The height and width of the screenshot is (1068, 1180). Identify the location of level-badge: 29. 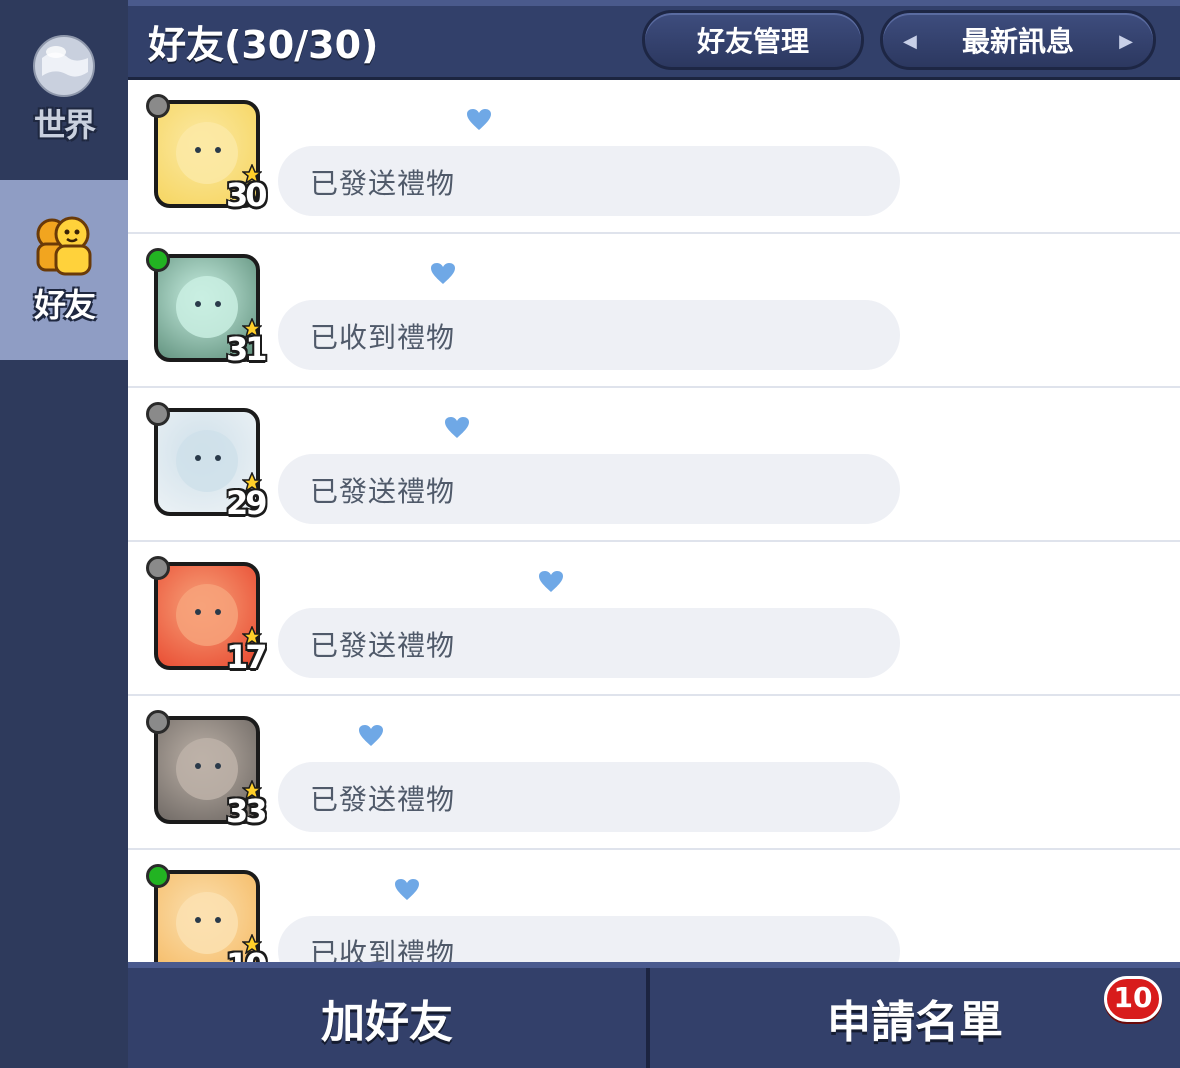
(248, 497).